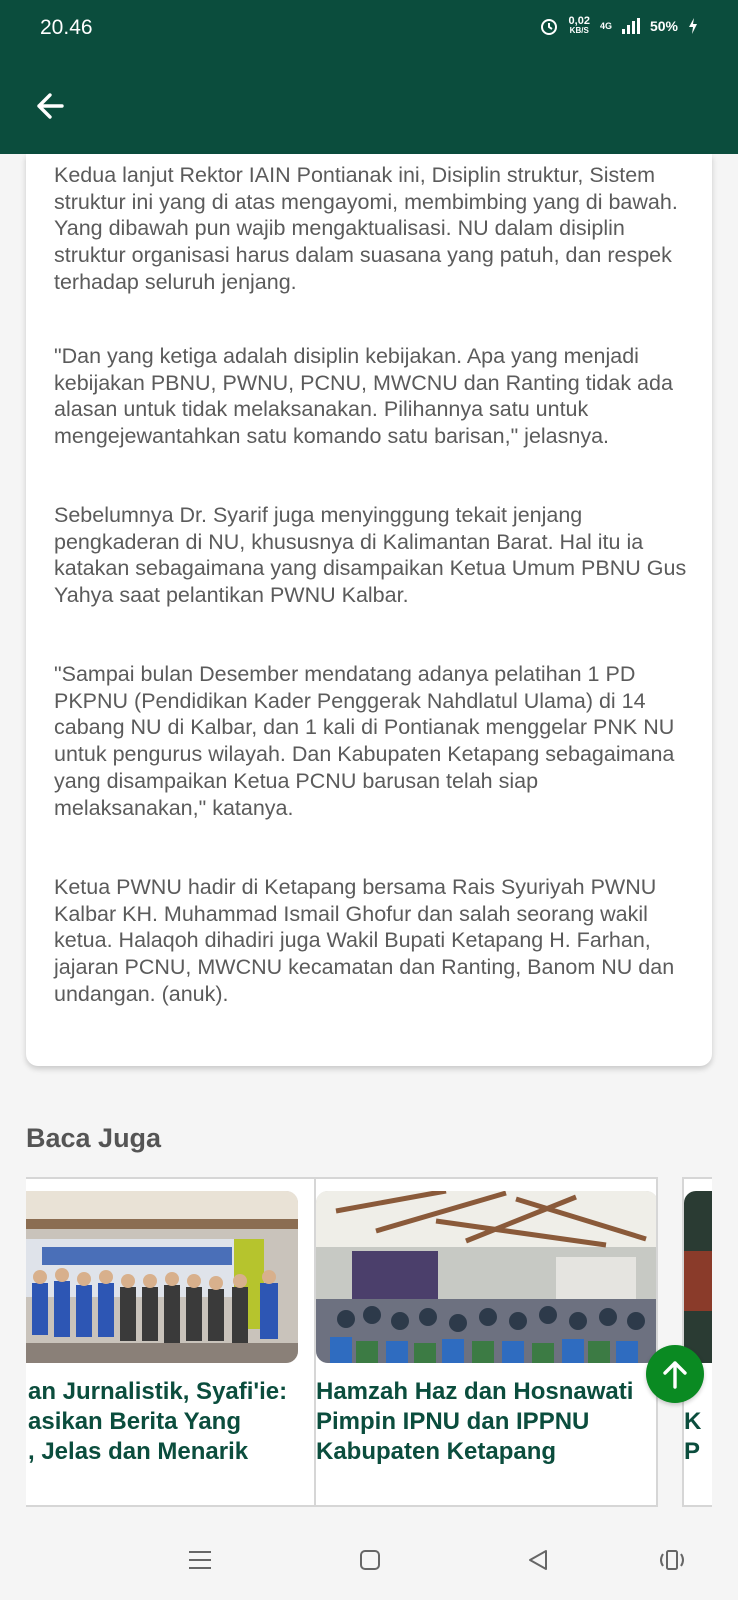 This screenshot has width=738, height=1600. What do you see at coordinates (369, 28) in the screenshot?
I see `status-bar: 20.46 0,02 KB/S 4G 50%` at bounding box center [369, 28].